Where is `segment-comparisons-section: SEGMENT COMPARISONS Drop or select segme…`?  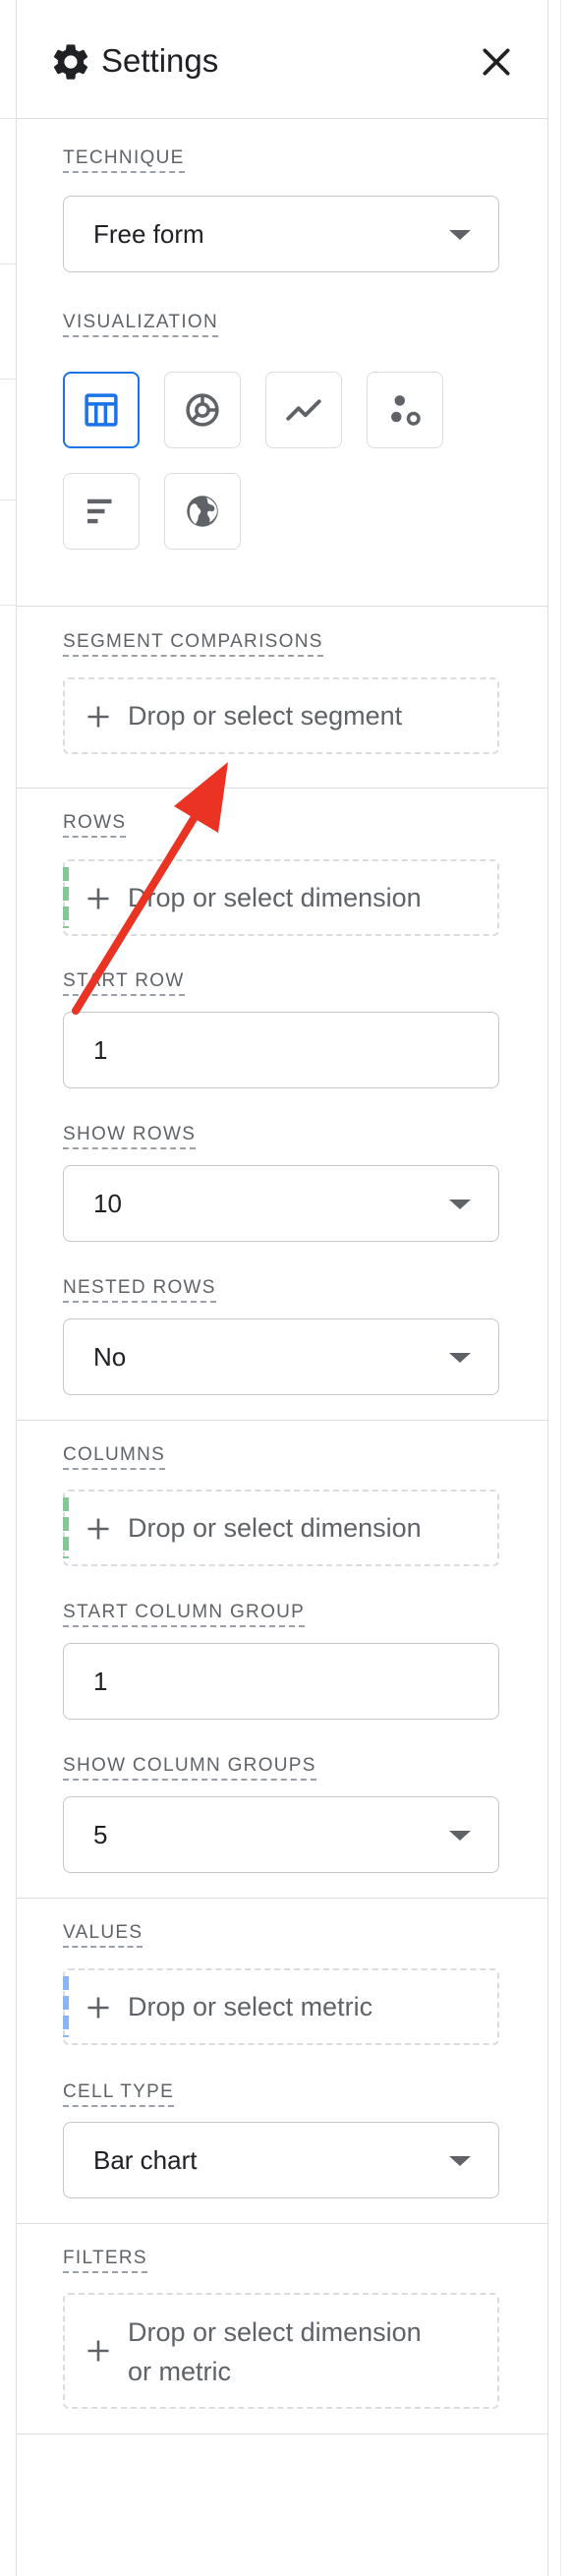
segment-comparisons-section: SEGMENT COMPARISONS Drop or select segme… is located at coordinates (282, 698).